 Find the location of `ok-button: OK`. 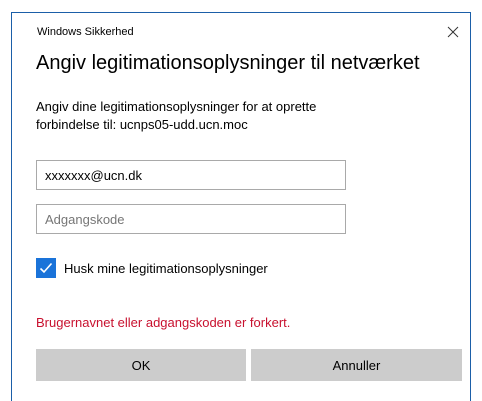

ok-button: OK is located at coordinates (141, 365).